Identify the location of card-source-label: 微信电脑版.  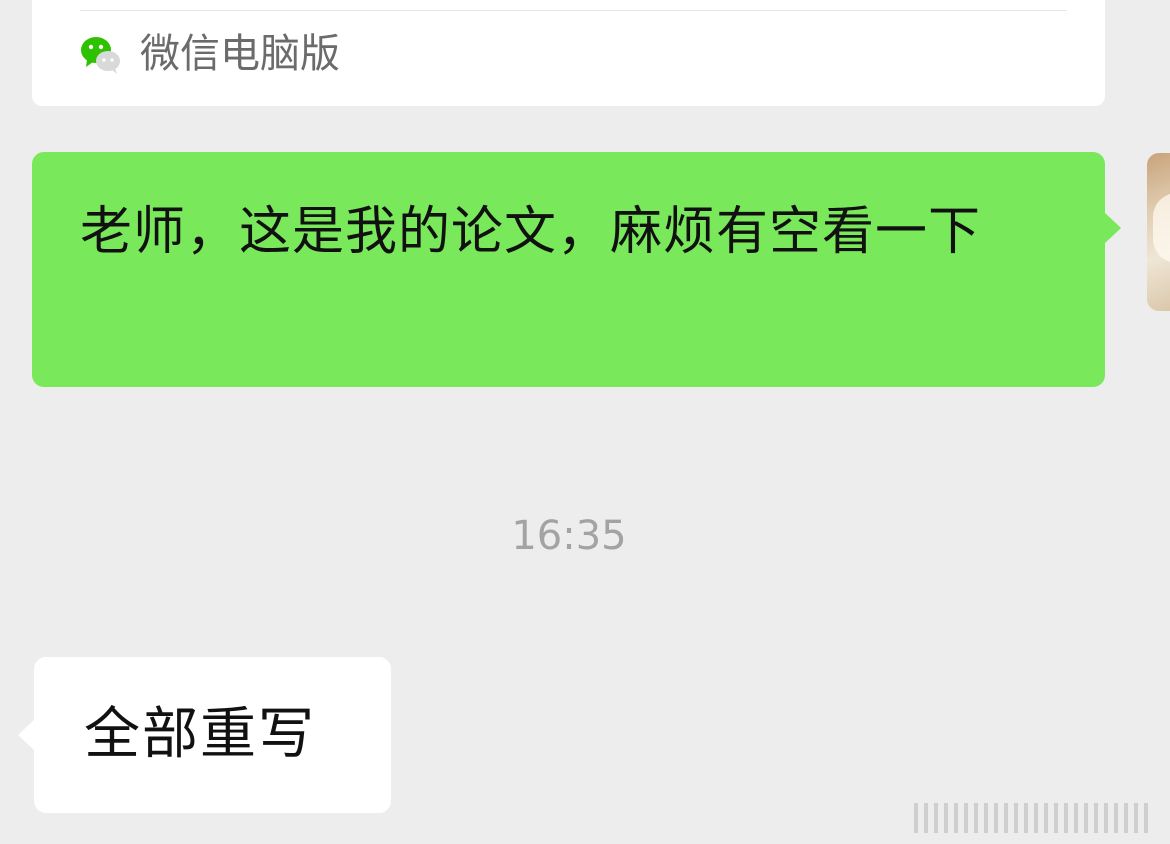
(240, 54).